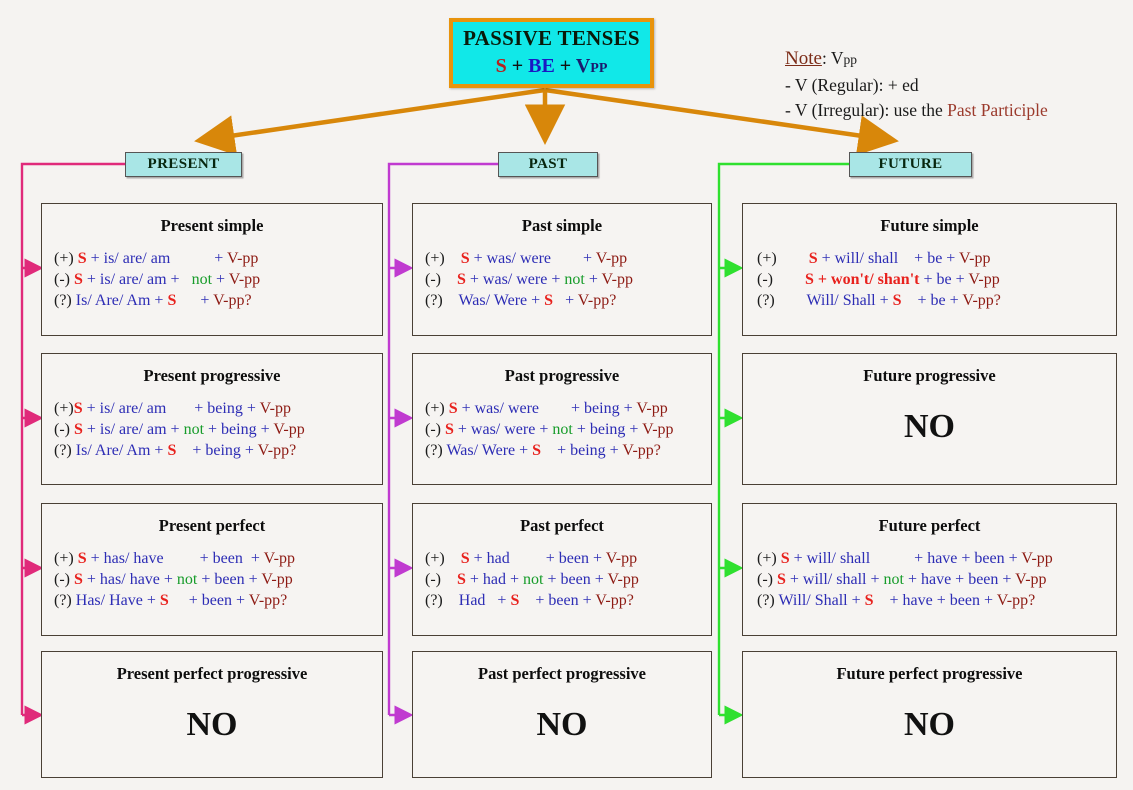 The width and height of the screenshot is (1133, 790). What do you see at coordinates (599, 68) in the screenshot?
I see `formula-pp: PP` at bounding box center [599, 68].